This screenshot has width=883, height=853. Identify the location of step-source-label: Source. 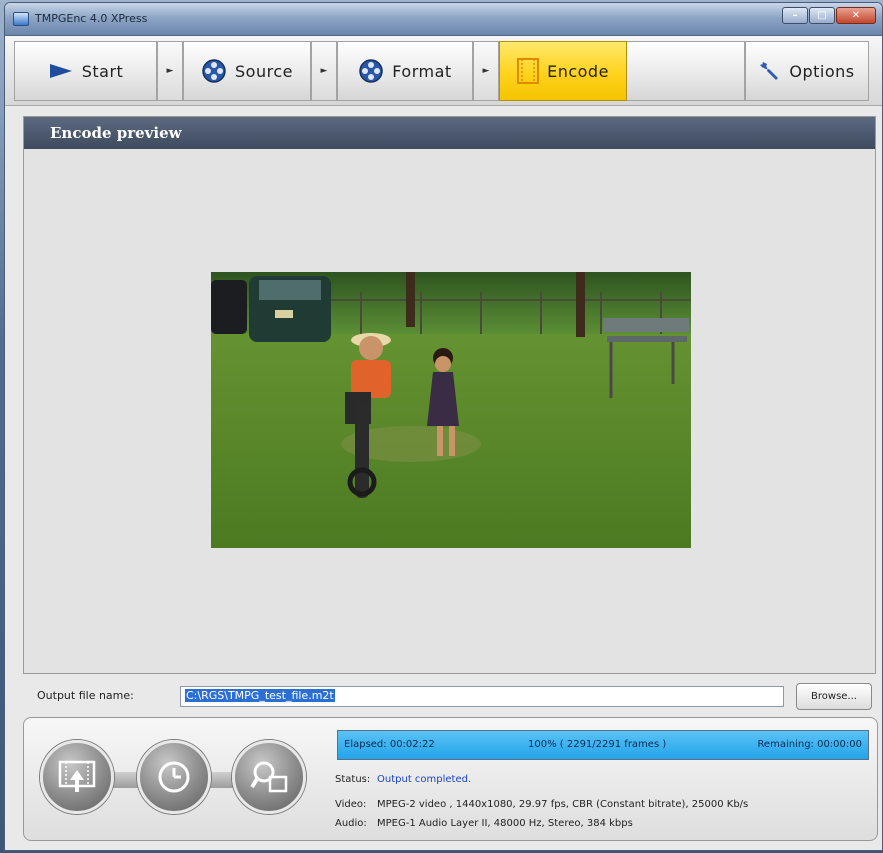
(264, 71).